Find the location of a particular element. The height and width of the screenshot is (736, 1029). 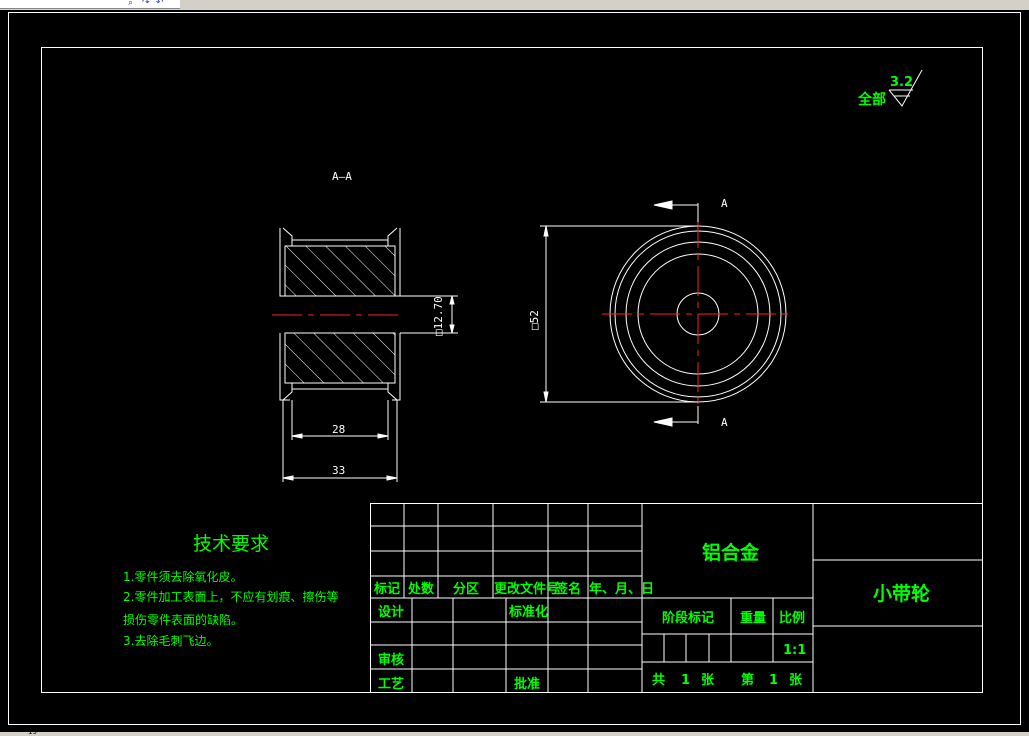

label-standardize: 标准化 is located at coordinates (528, 612).